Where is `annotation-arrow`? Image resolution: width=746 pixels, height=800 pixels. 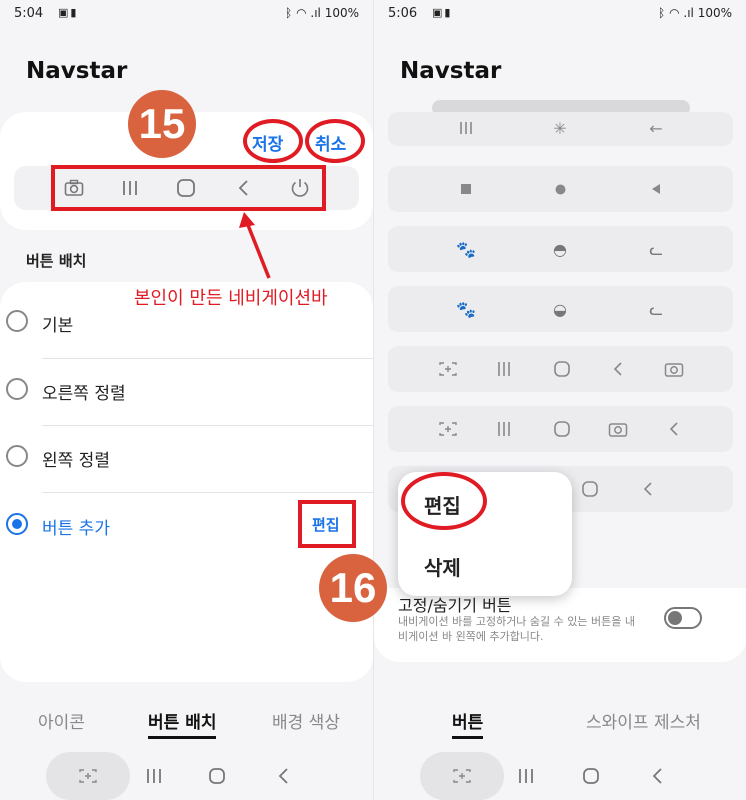
annotation-arrow is located at coordinates (255, 245).